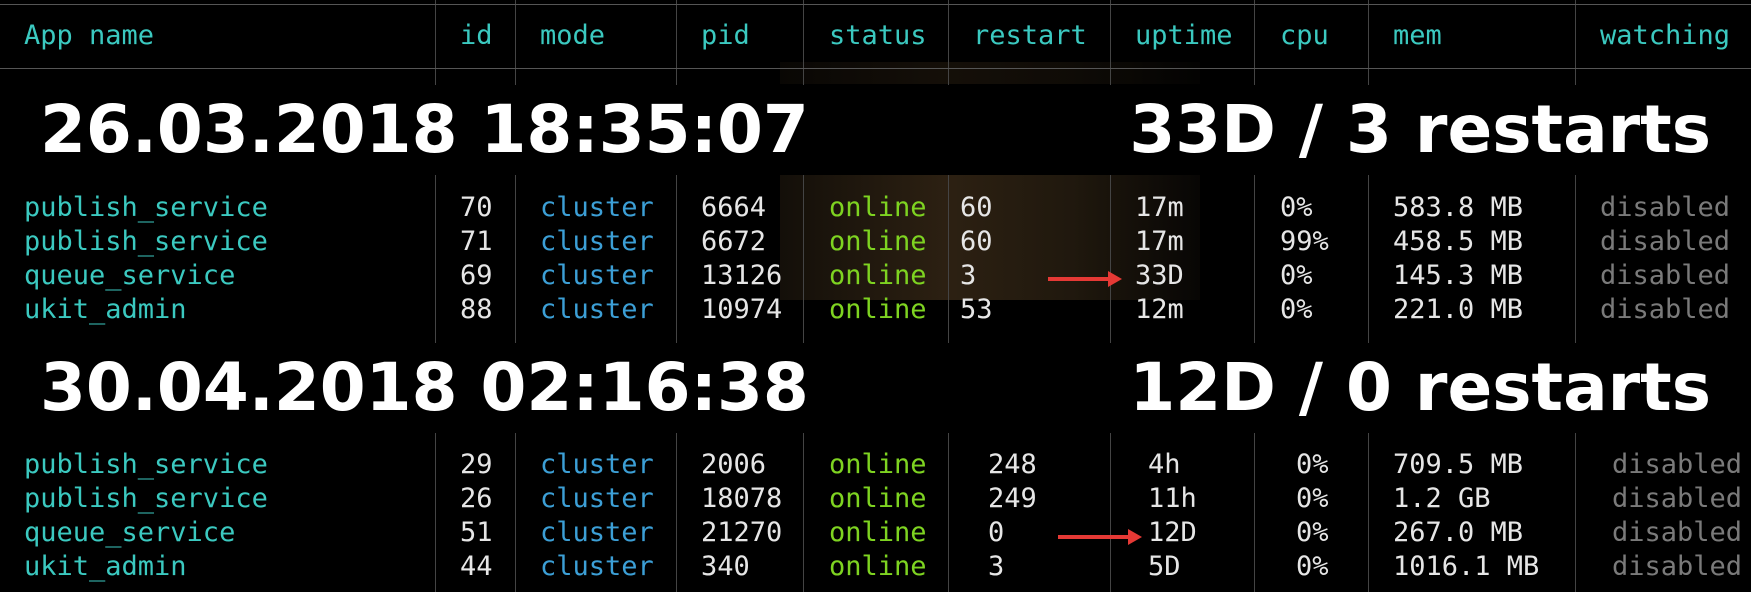 Image resolution: width=1751 pixels, height=592 pixels. Describe the element at coordinates (1466, 566) in the screenshot. I see `mem-cell: 1016.1 MB` at that location.